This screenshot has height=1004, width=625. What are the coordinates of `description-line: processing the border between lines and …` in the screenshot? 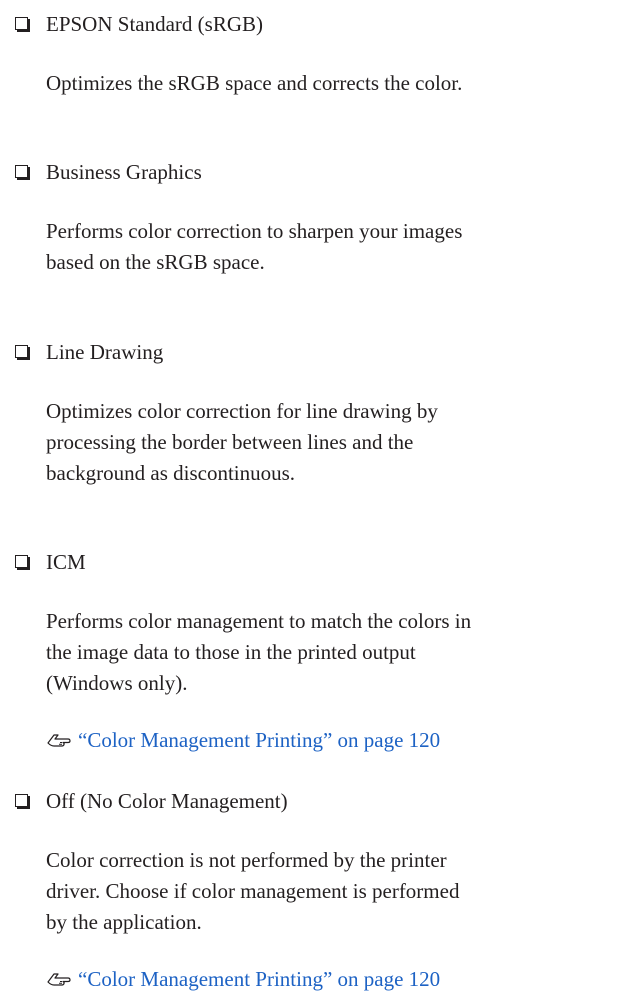 It's located at (230, 442).